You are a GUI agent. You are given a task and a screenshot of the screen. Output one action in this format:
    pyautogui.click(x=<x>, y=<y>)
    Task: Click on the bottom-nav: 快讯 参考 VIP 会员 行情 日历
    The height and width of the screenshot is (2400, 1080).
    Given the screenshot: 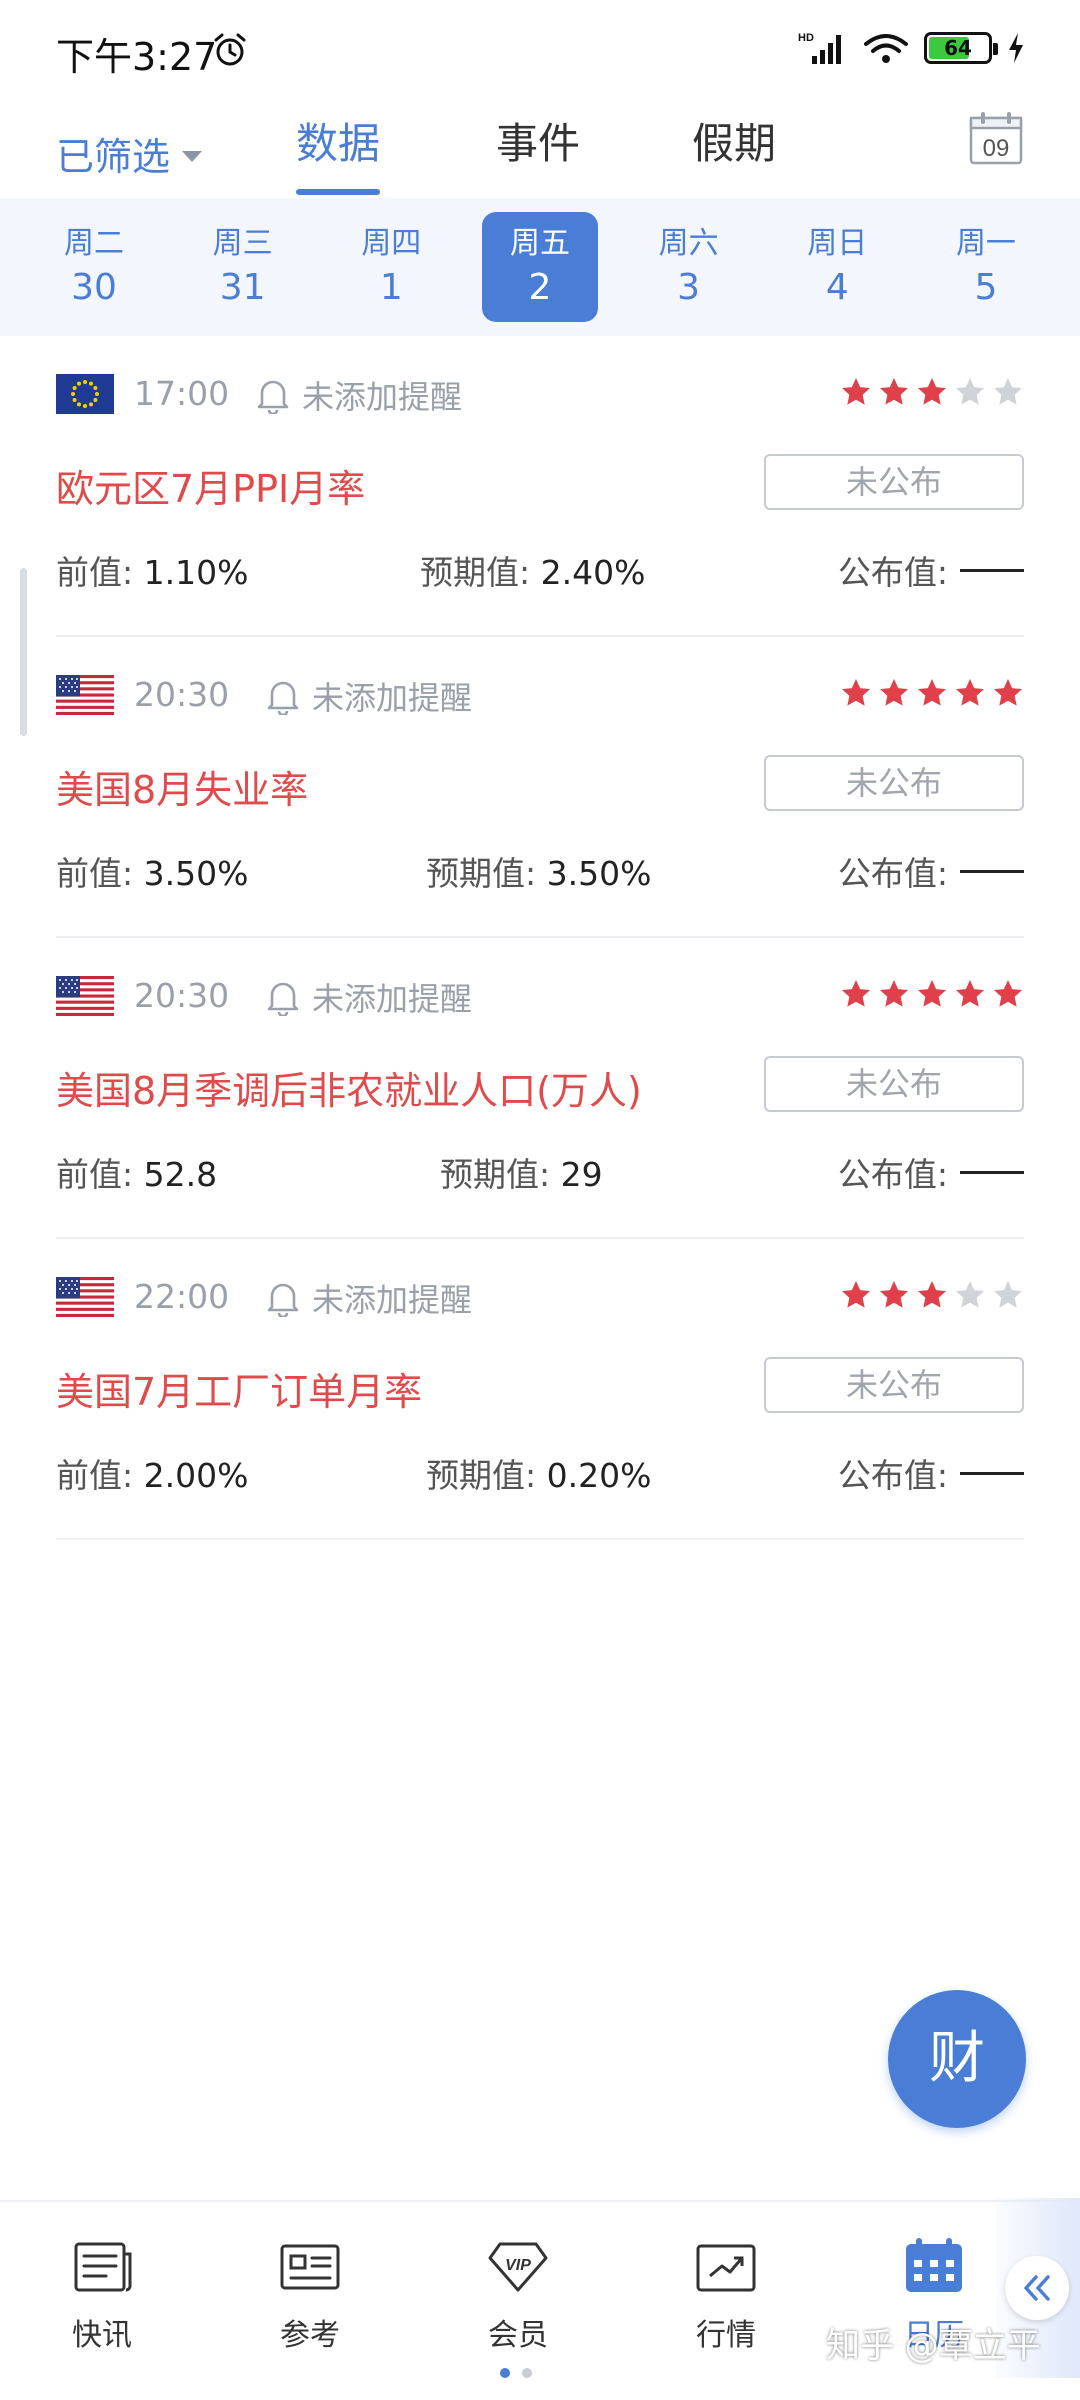 What is the action you would take?
    pyautogui.click(x=540, y=2300)
    